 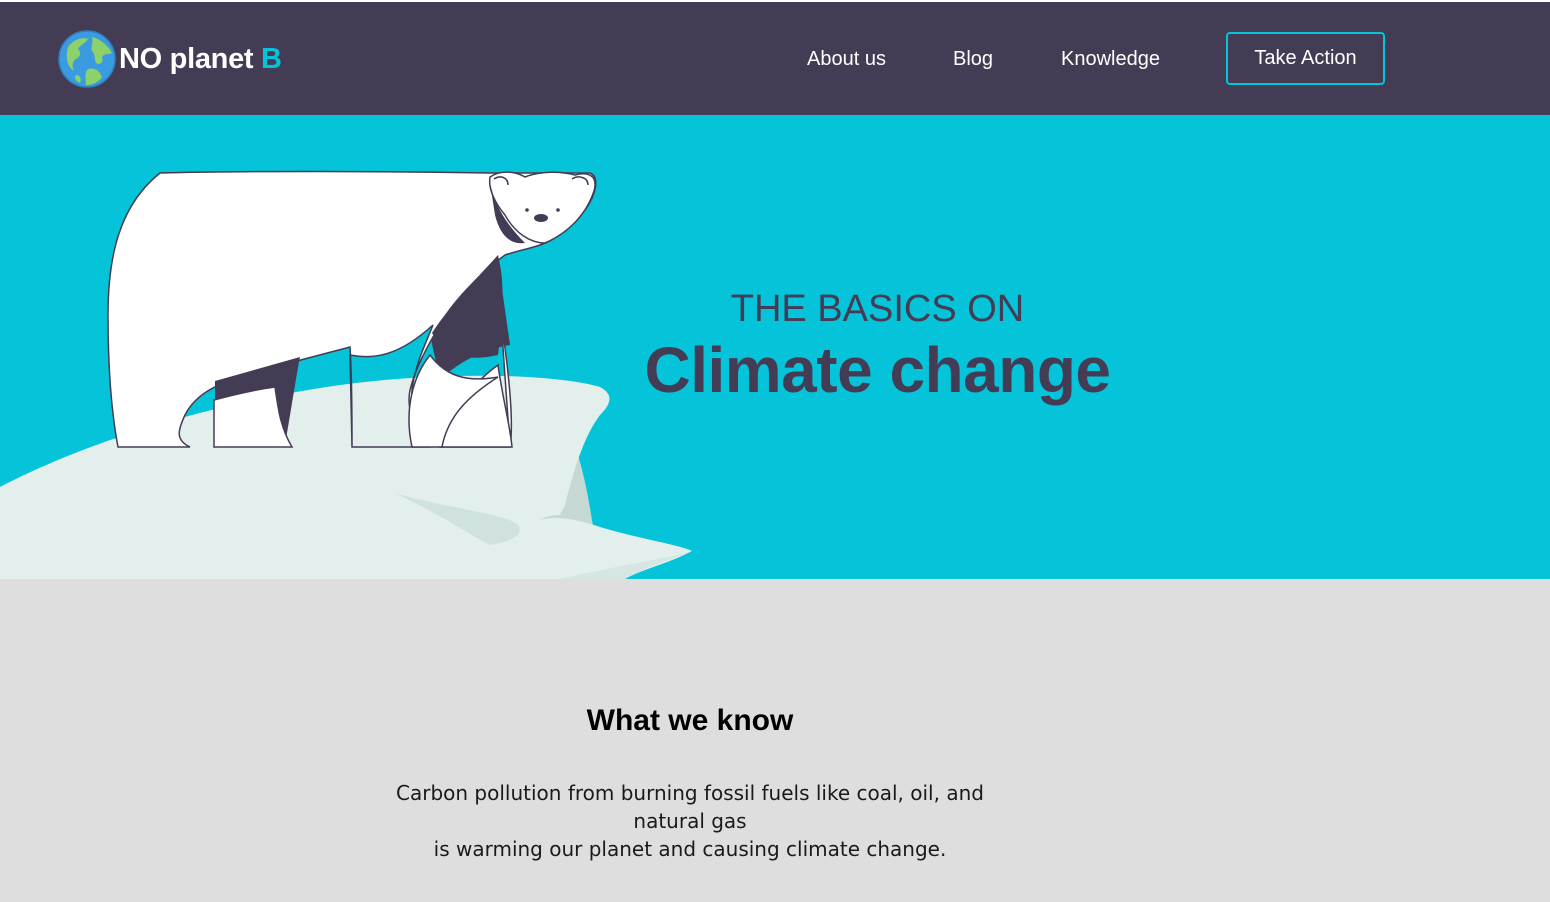 I want to click on brand-logo: NO planet B, so click(x=170, y=59).